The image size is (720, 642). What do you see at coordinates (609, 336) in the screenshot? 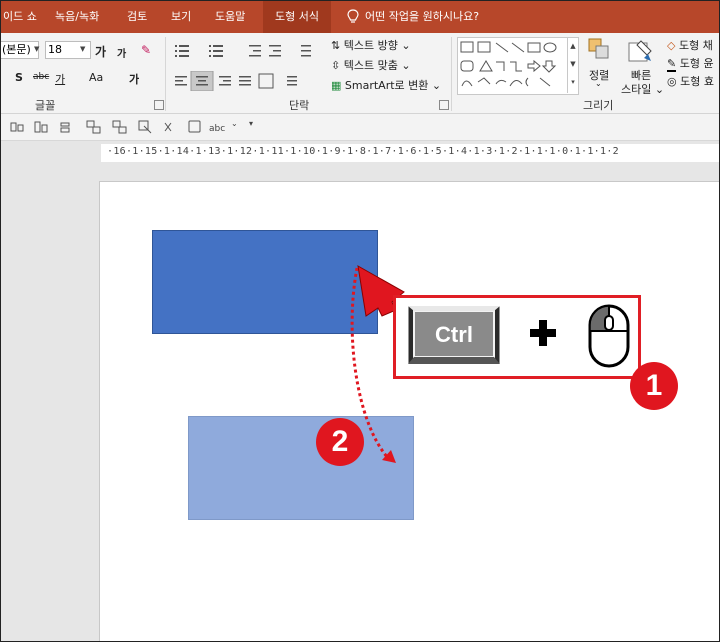
I see `mouse-left-click-icon` at bounding box center [609, 336].